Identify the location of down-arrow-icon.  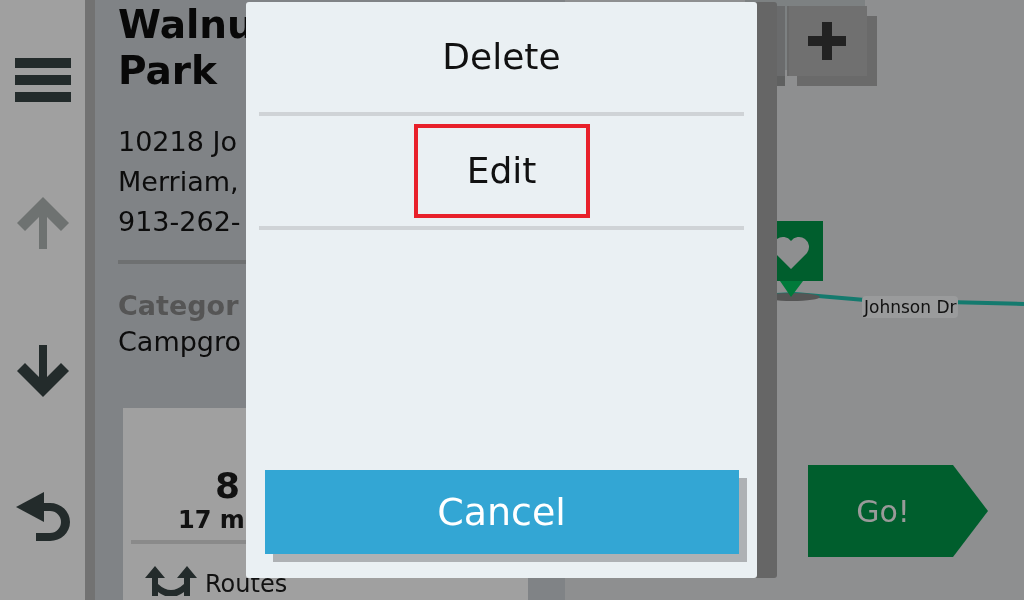
(42, 370).